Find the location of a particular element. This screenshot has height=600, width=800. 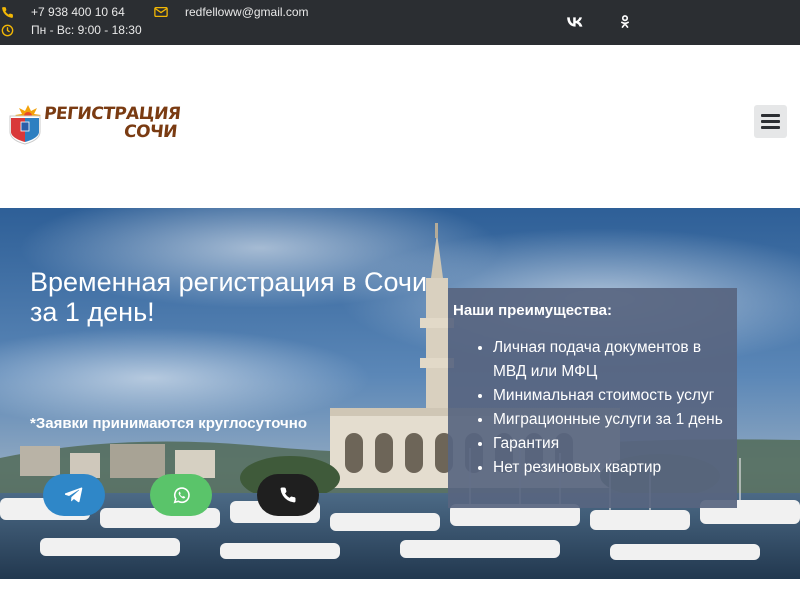

call-button is located at coordinates (288, 495).